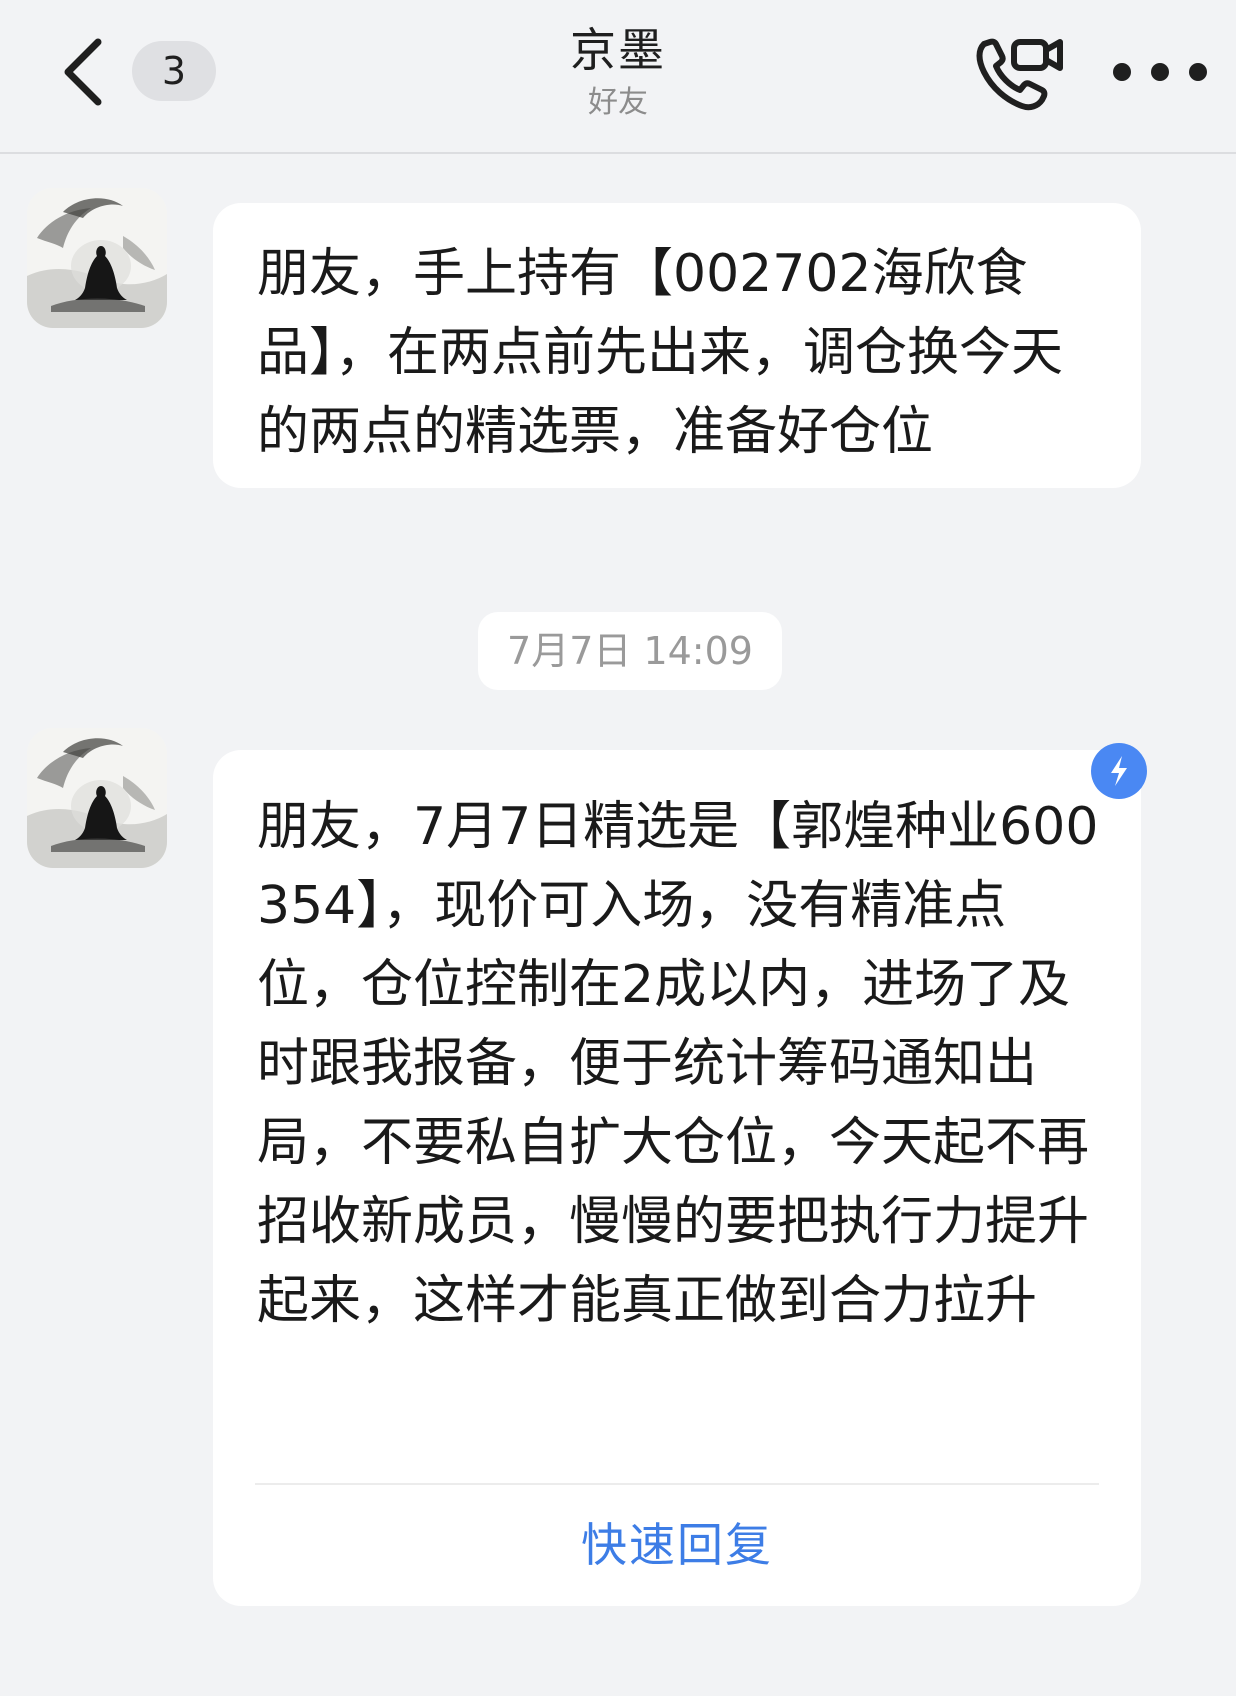 This screenshot has width=1236, height=1696. I want to click on chat-header: 3 京墨 好友, so click(618, 77).